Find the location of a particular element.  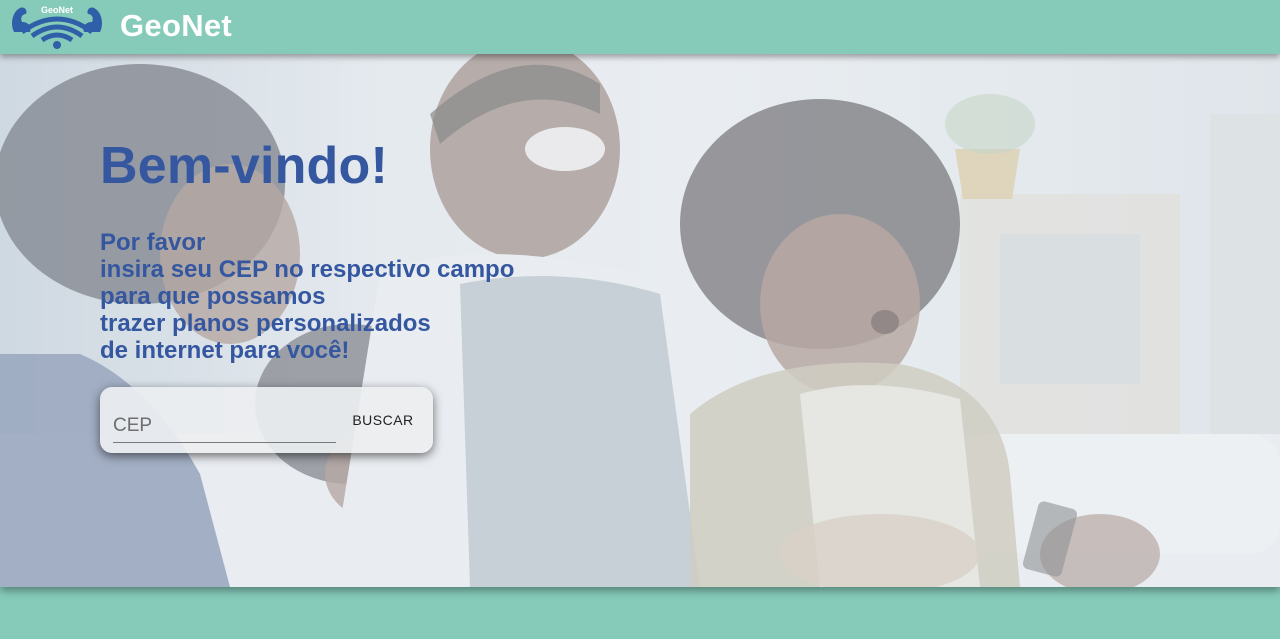

brand-name: GeoNet is located at coordinates (176, 26).